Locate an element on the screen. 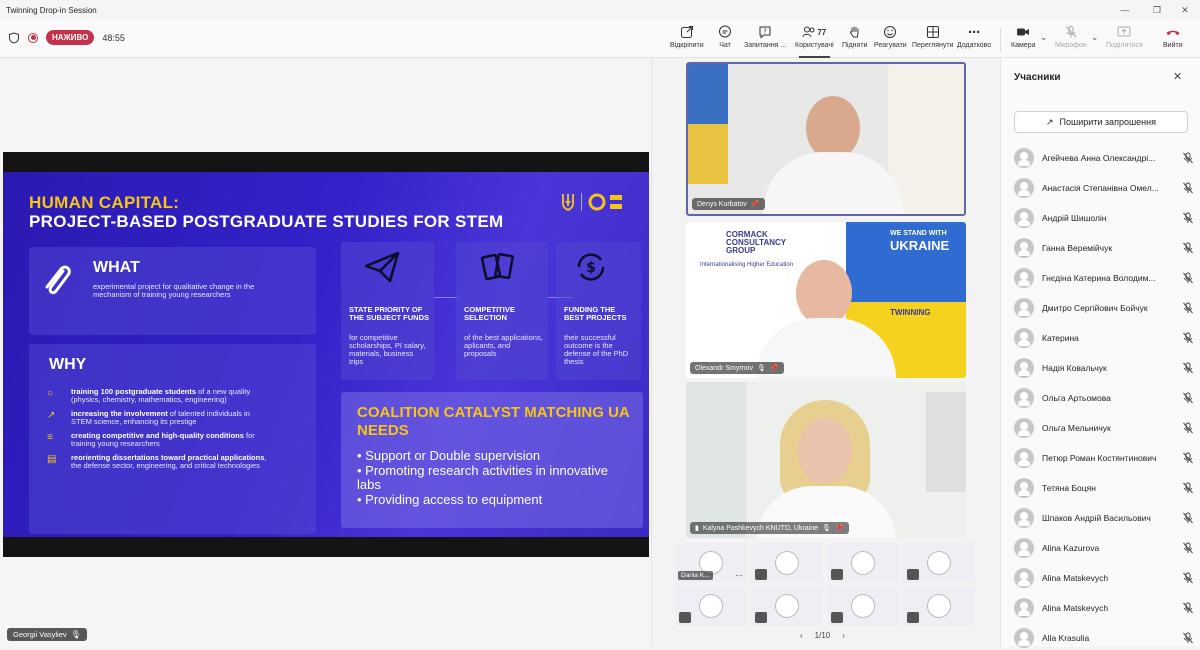 The width and height of the screenshot is (1200, 650). react-button: Реагувати is located at coordinates (890, 39).